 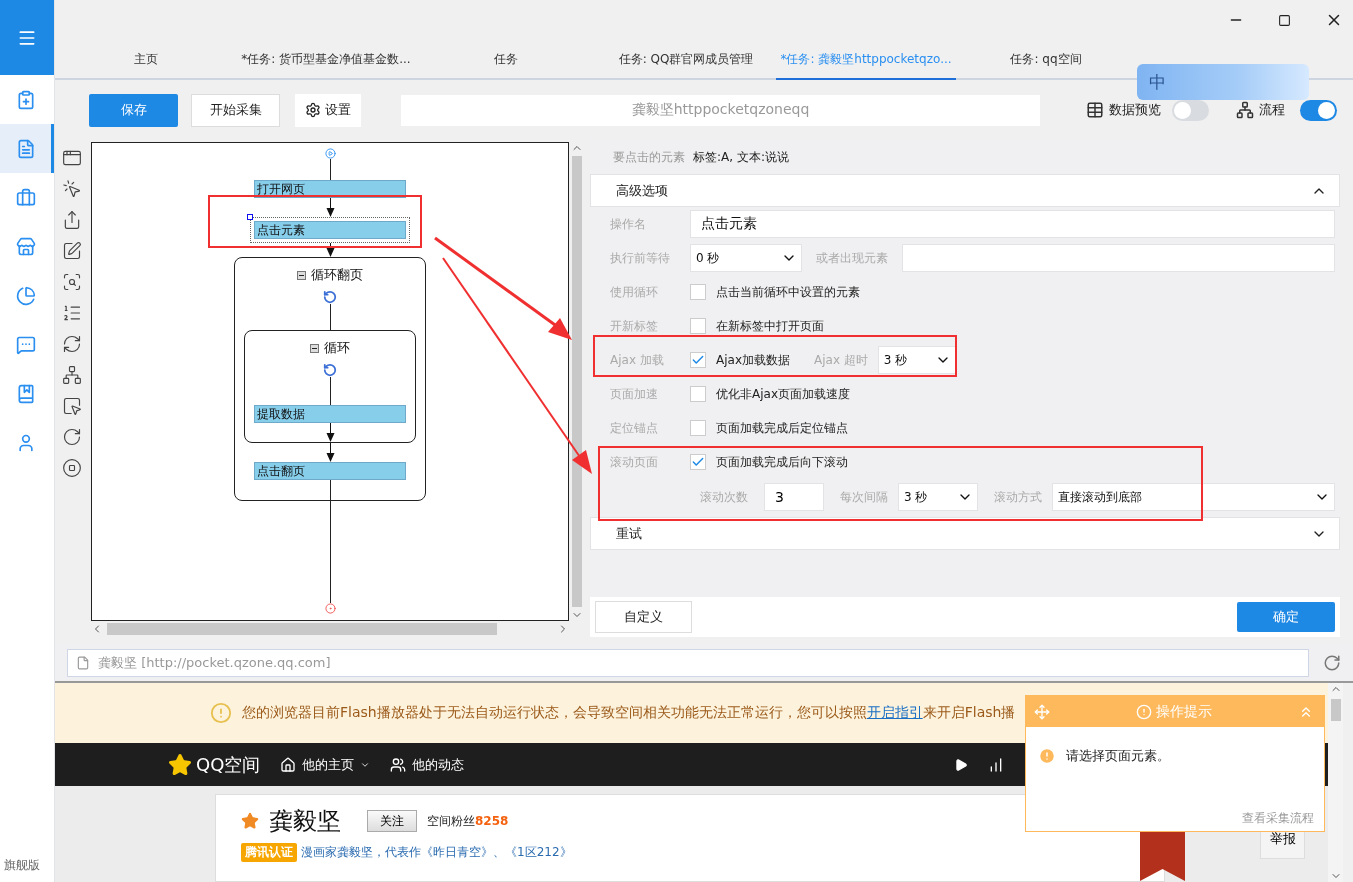 I want to click on tip-message: 请选择页面元素。, so click(x=1118, y=756).